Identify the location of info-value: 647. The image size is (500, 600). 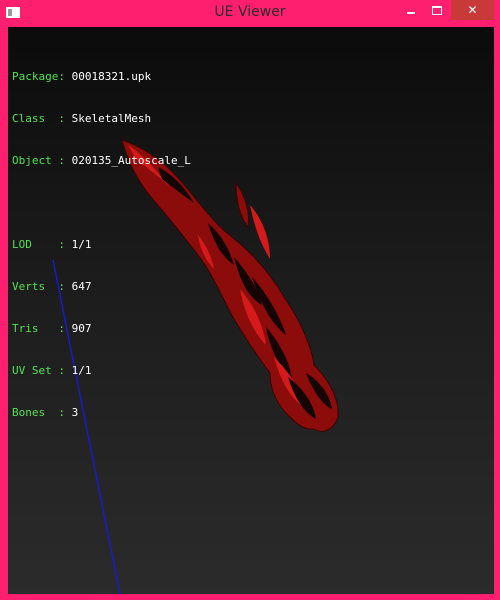
(81, 286).